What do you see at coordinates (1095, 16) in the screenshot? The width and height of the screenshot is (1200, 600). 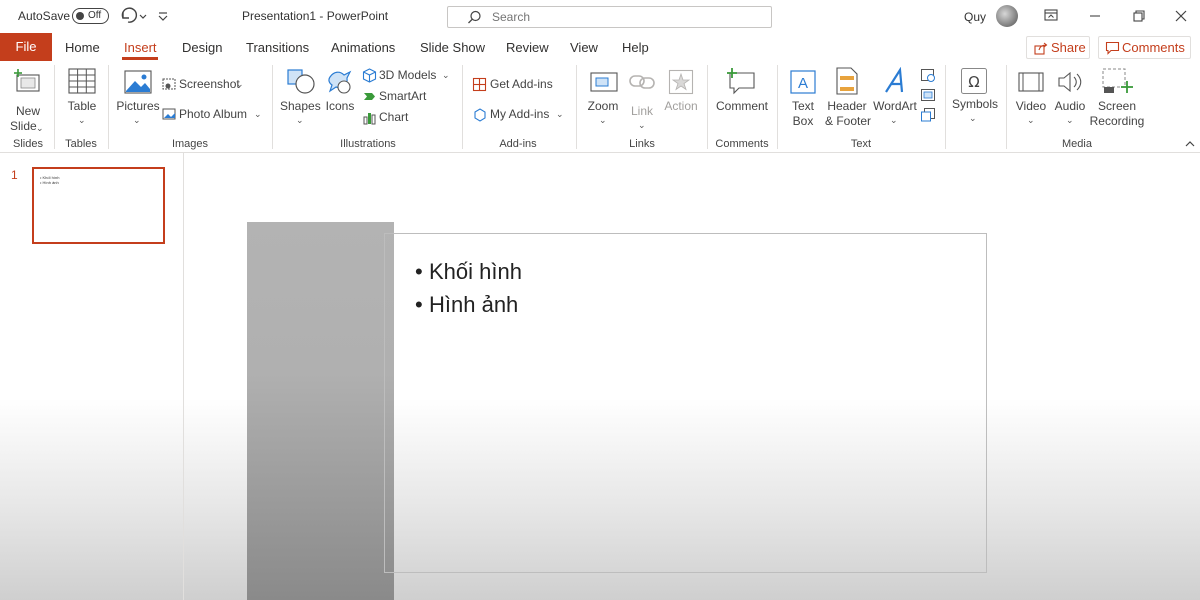 I see `minimize-icon` at bounding box center [1095, 16].